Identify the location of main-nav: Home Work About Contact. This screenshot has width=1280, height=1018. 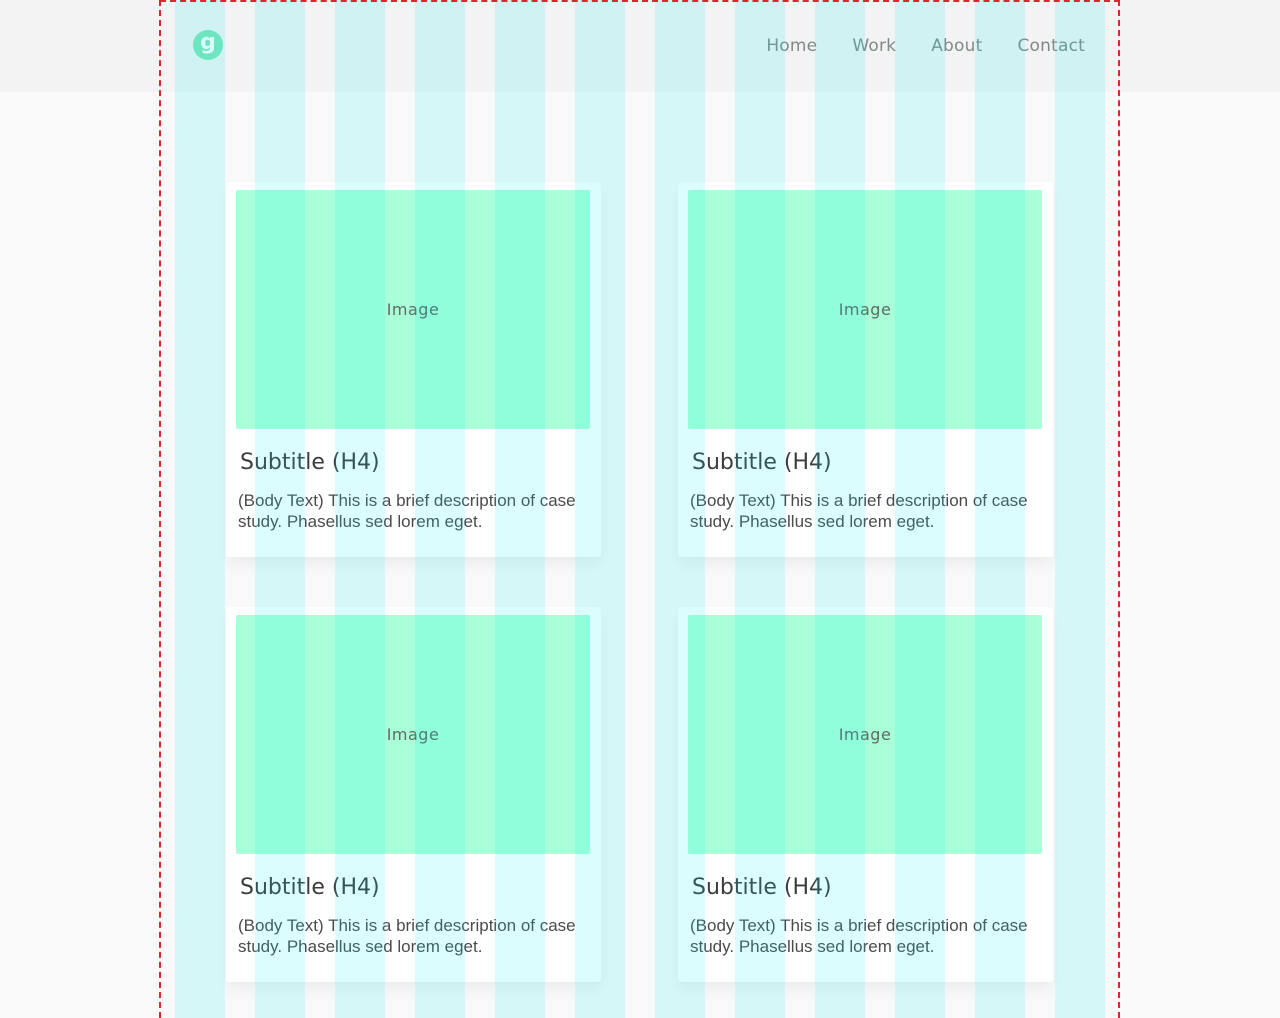
(925, 46).